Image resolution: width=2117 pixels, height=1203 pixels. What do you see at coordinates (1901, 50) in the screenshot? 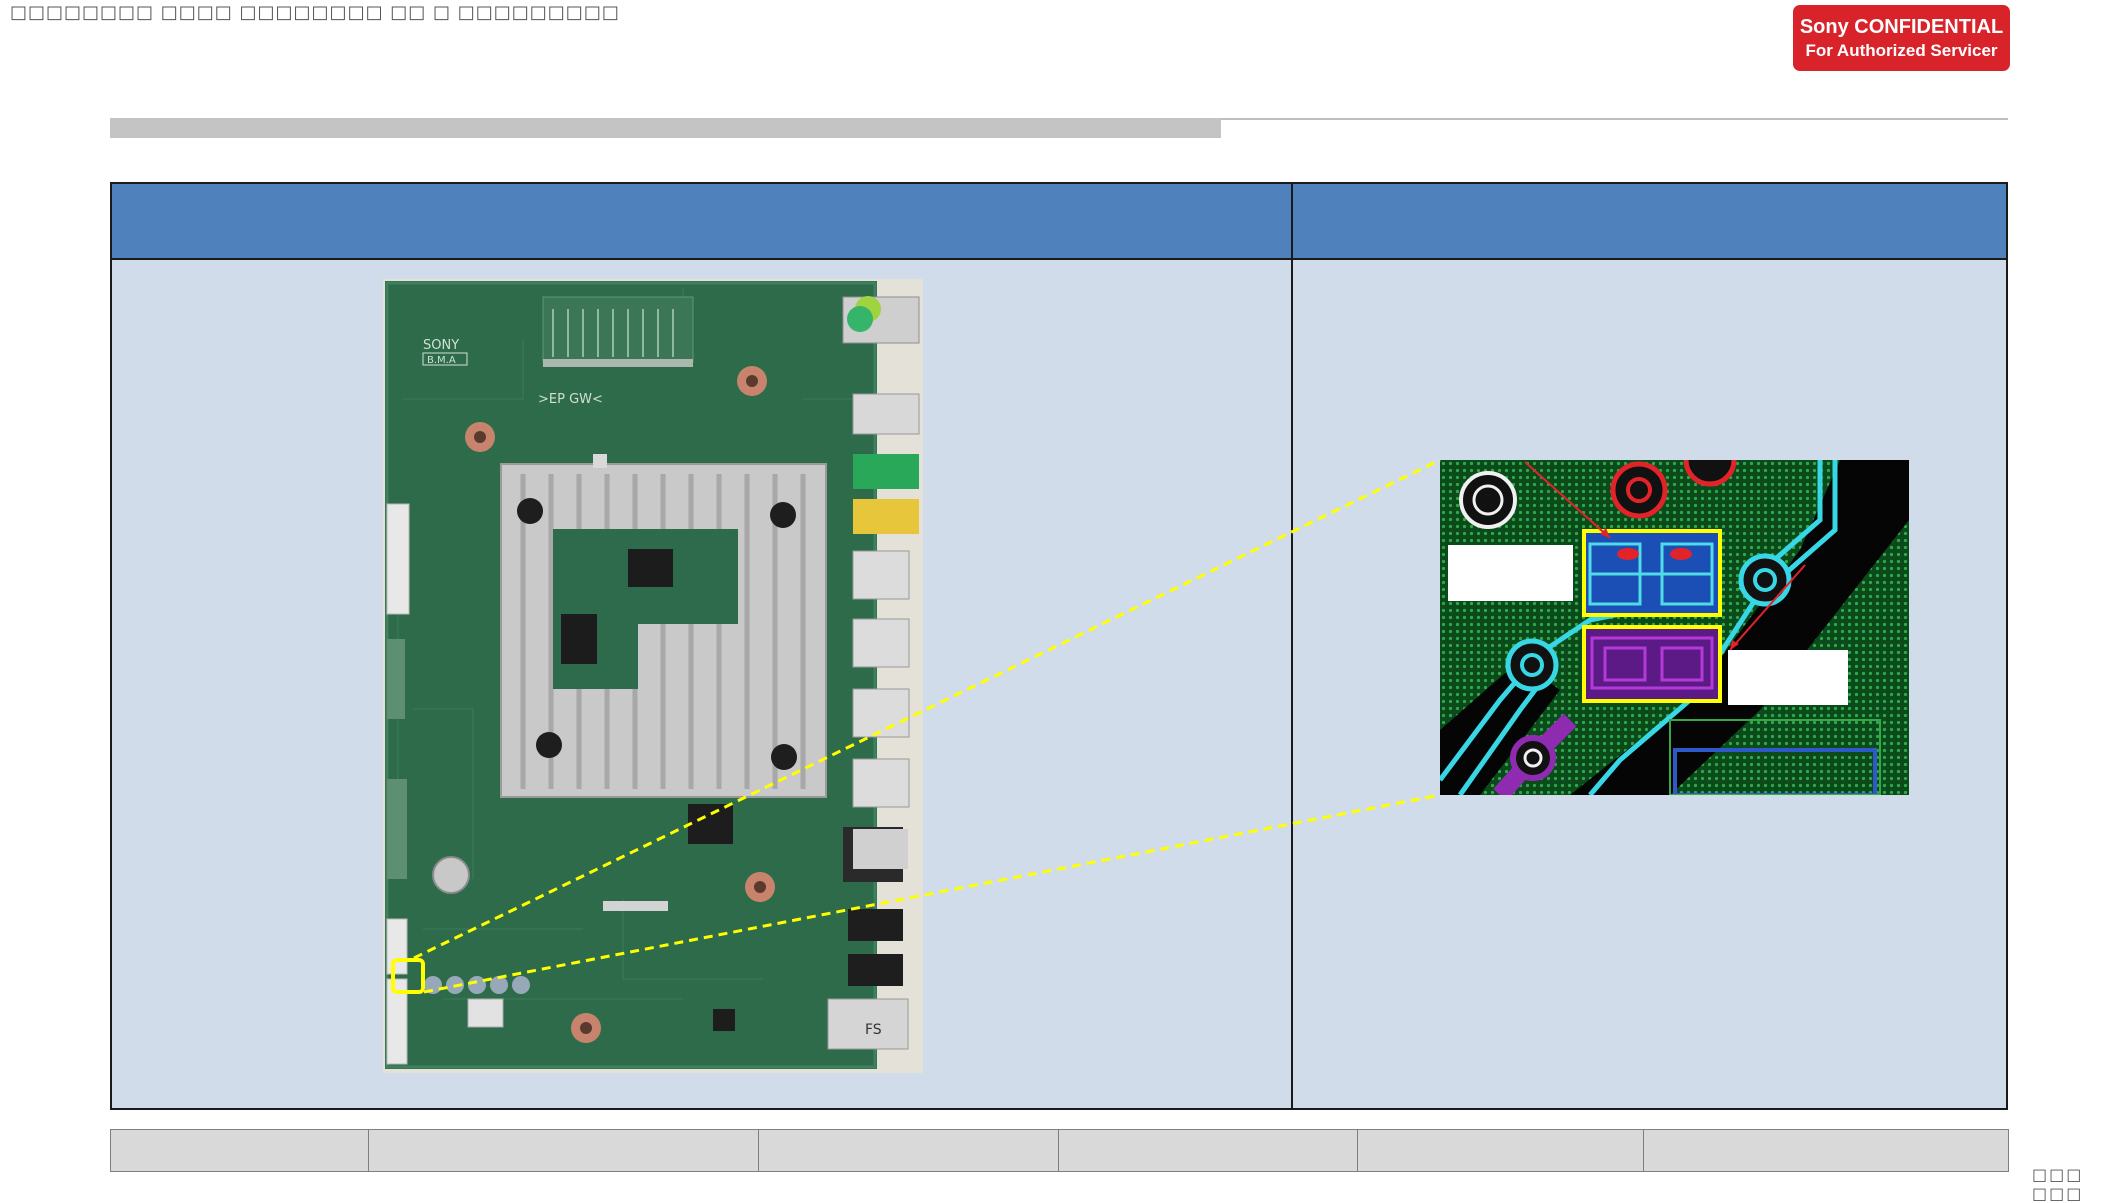
I see `authorized-servicer-label: For Authorized Servicer` at bounding box center [1901, 50].